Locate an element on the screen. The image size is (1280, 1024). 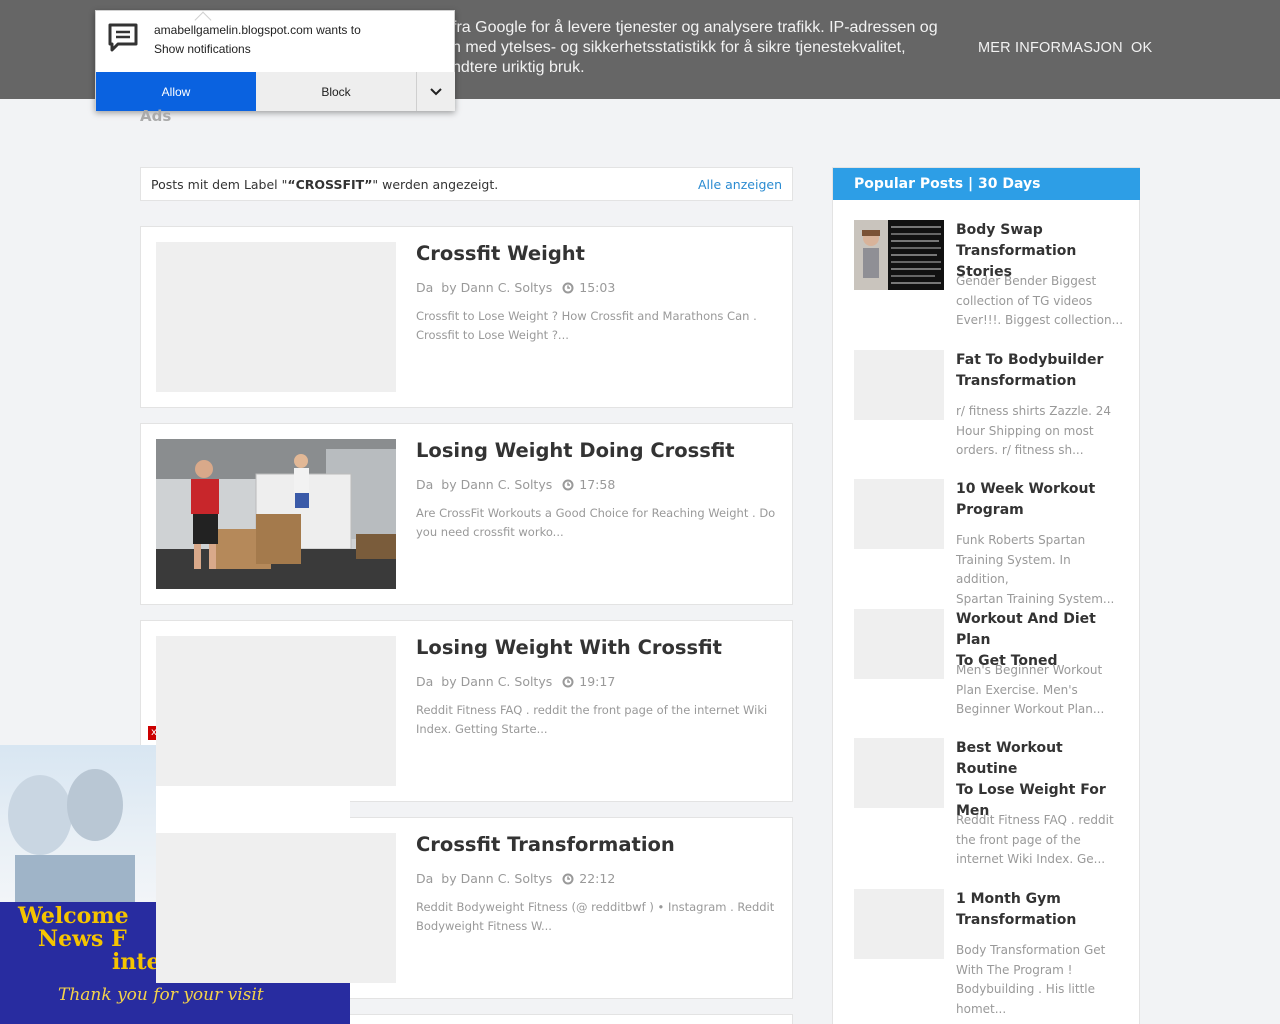
cookie-text-line: ndtere uriktig bruk. is located at coordinates (518, 67).